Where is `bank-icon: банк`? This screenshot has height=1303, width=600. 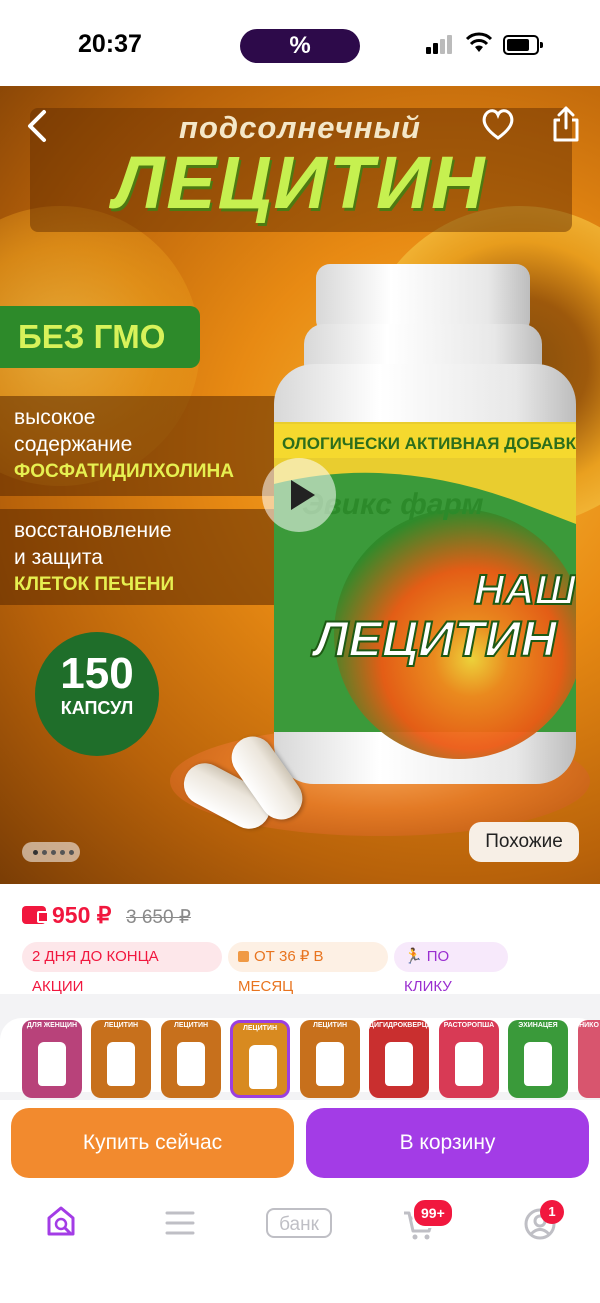
bank-icon: банк is located at coordinates (299, 1223).